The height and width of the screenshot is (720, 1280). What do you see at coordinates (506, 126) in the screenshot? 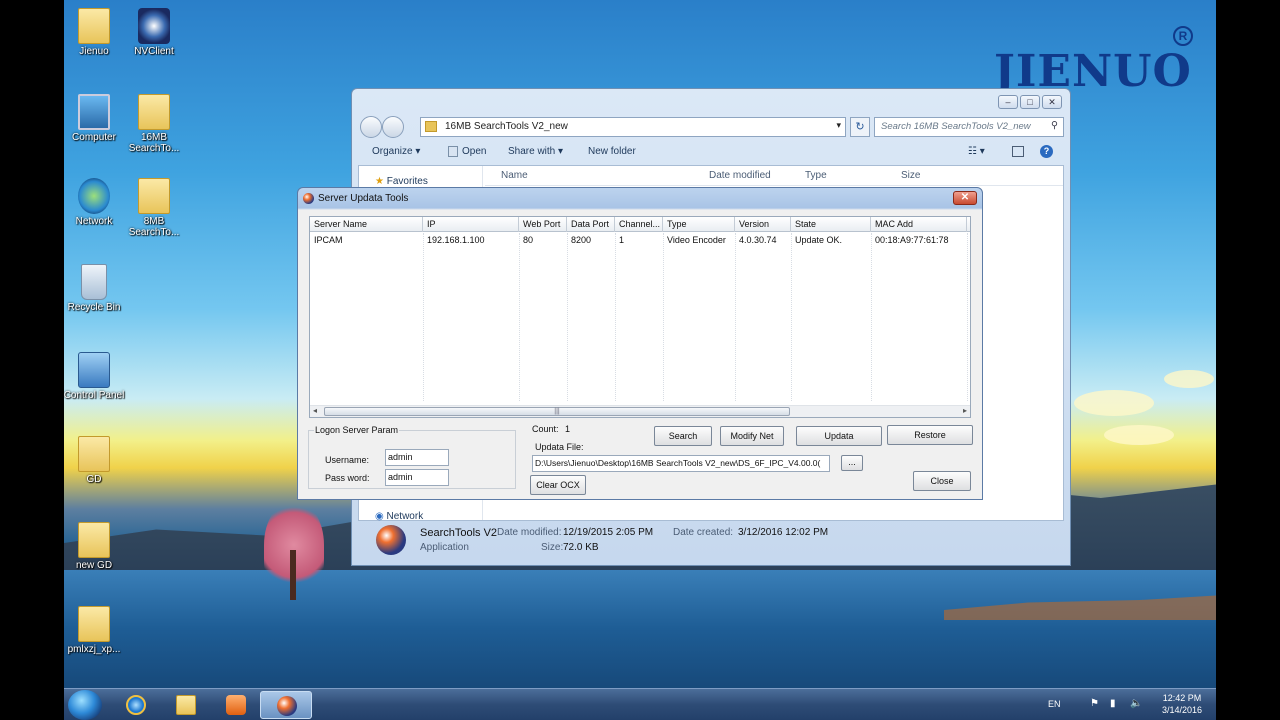
I see `address-path: 16MB SearchTools V2_new` at bounding box center [506, 126].